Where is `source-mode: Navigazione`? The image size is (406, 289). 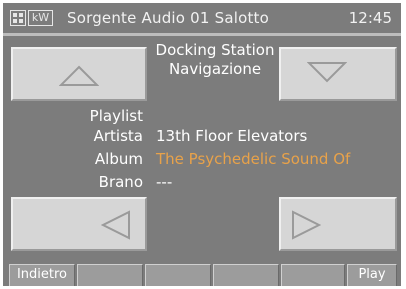 source-mode: Navigazione is located at coordinates (215, 69).